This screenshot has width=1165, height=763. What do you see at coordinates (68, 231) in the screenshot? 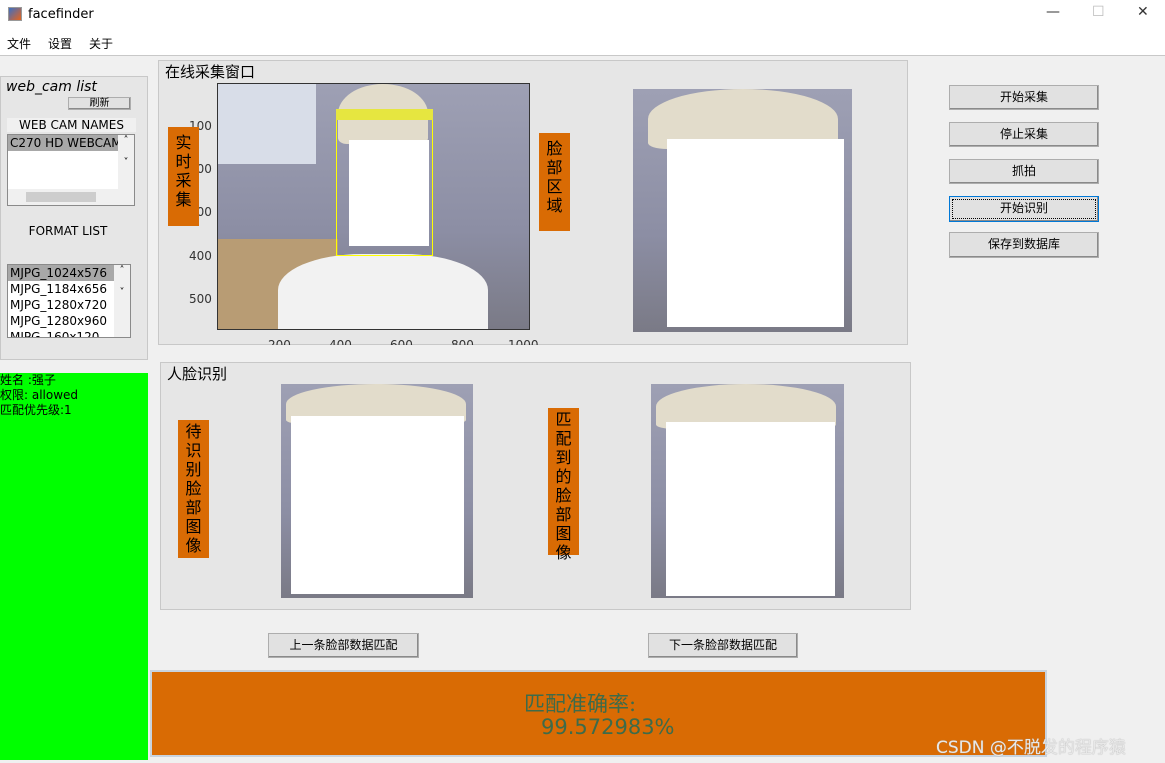
I see `format-list-label: FORMAT LIST` at bounding box center [68, 231].